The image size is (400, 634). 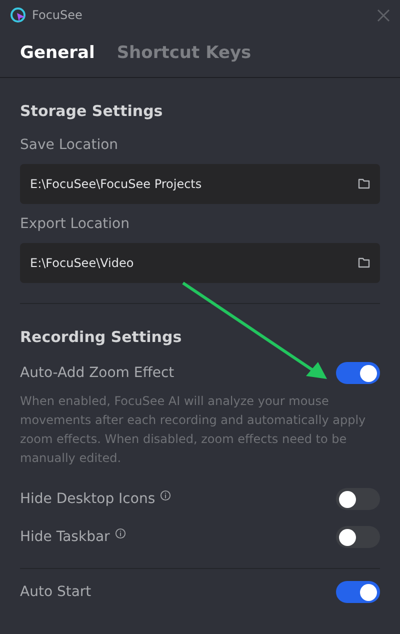 I want to click on path-field: E:\FocuSee\Video, so click(x=200, y=262).